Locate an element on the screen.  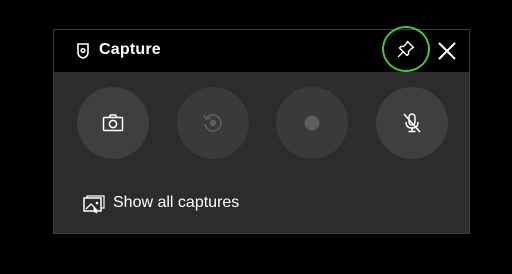
record-dot-icon is located at coordinates (312, 123).